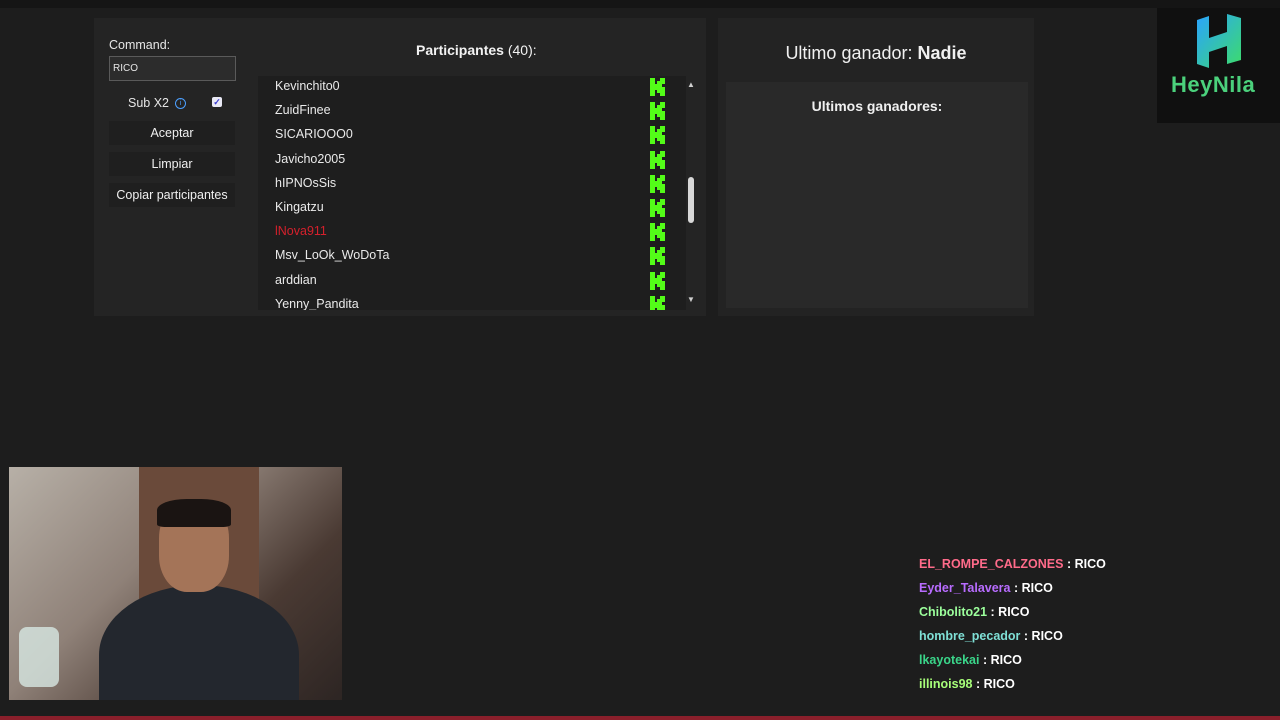  I want to click on sub-x2-option: Sub X2 i, so click(157, 103).